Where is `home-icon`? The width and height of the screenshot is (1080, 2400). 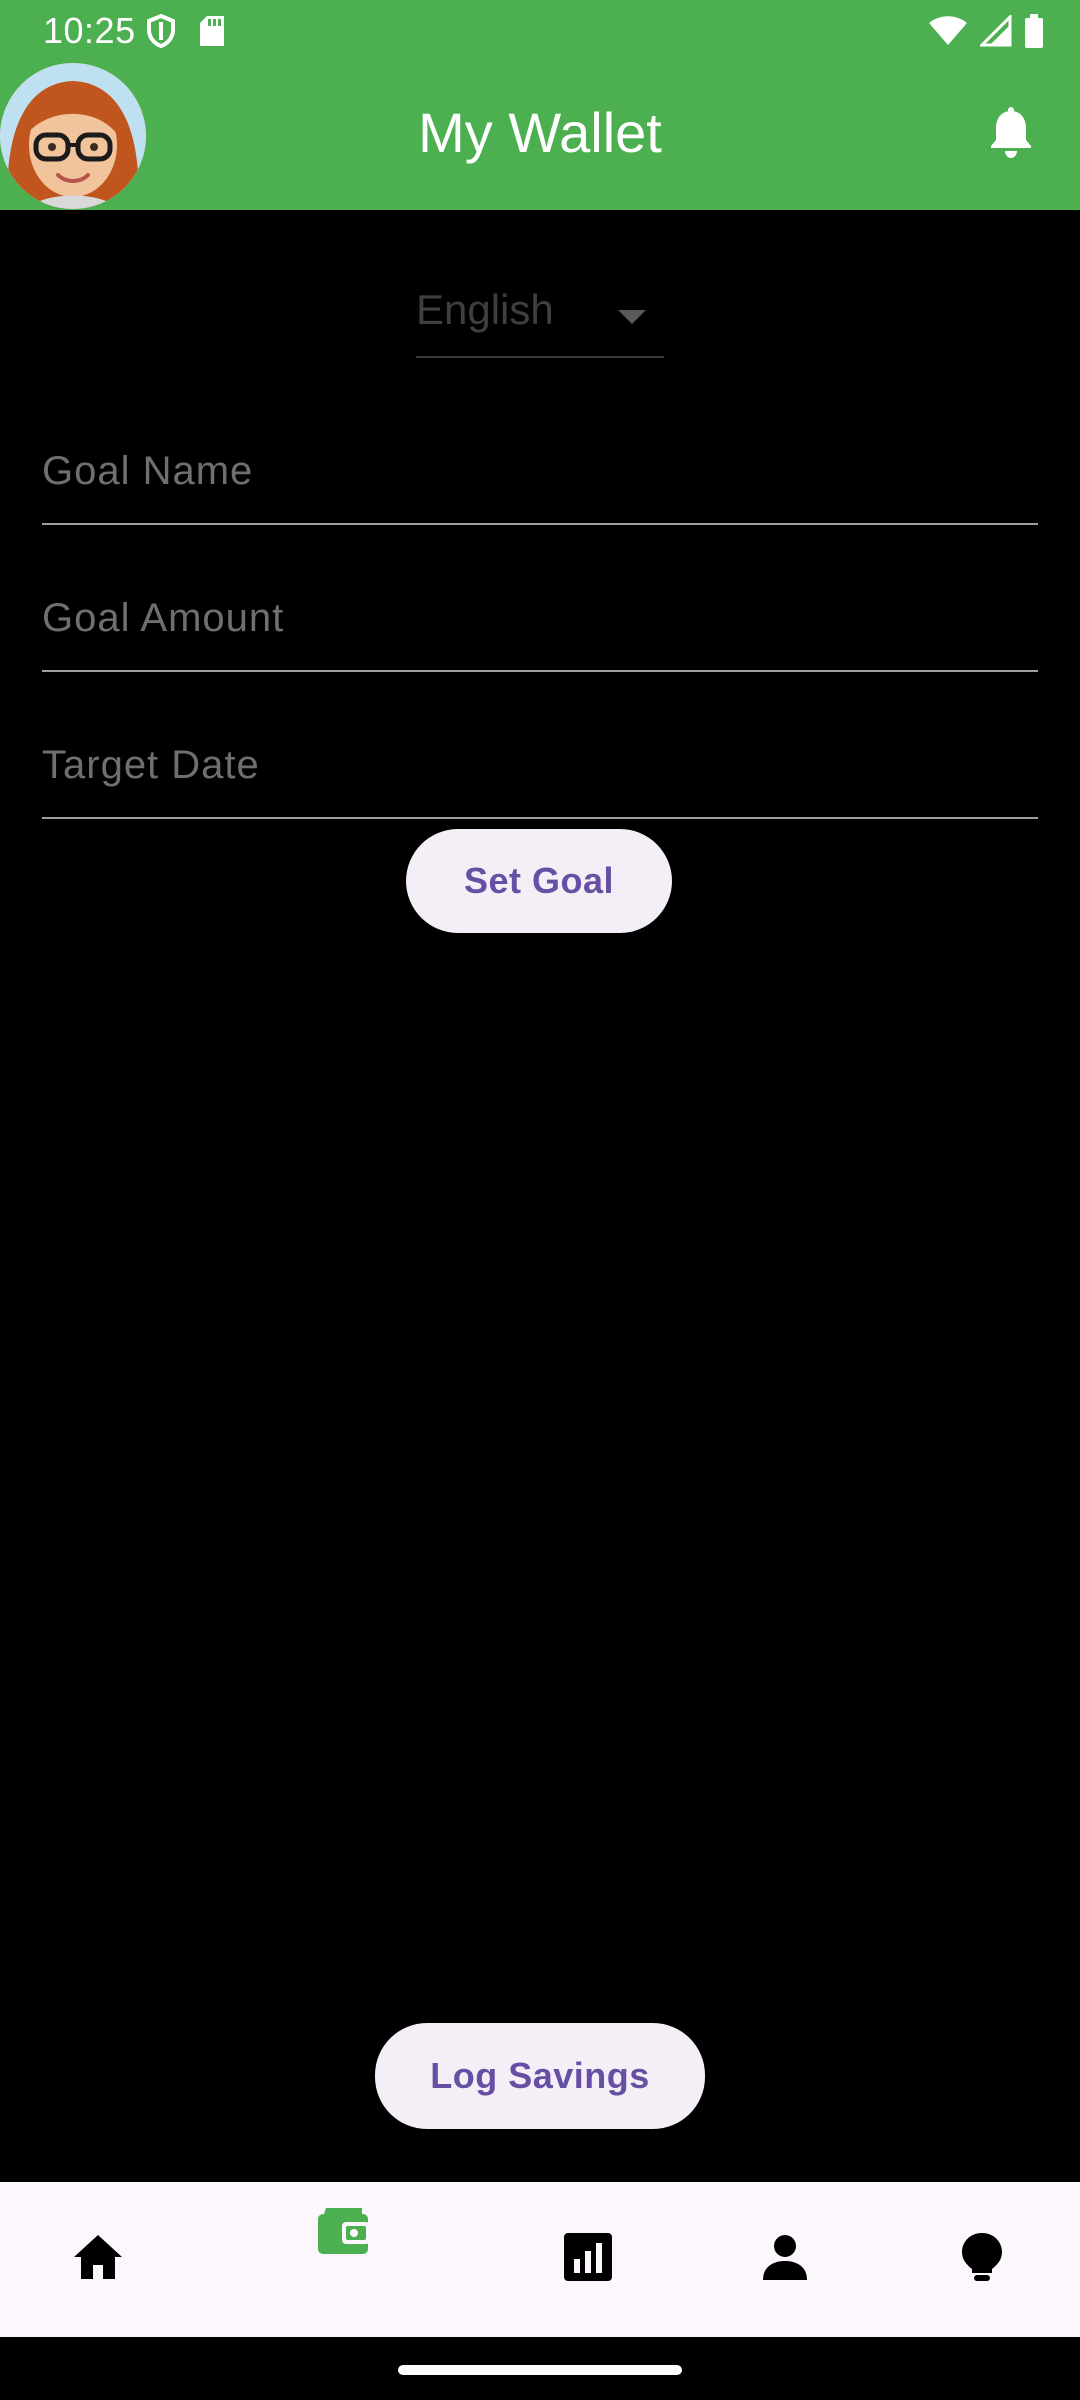
home-icon is located at coordinates (98, 2259).